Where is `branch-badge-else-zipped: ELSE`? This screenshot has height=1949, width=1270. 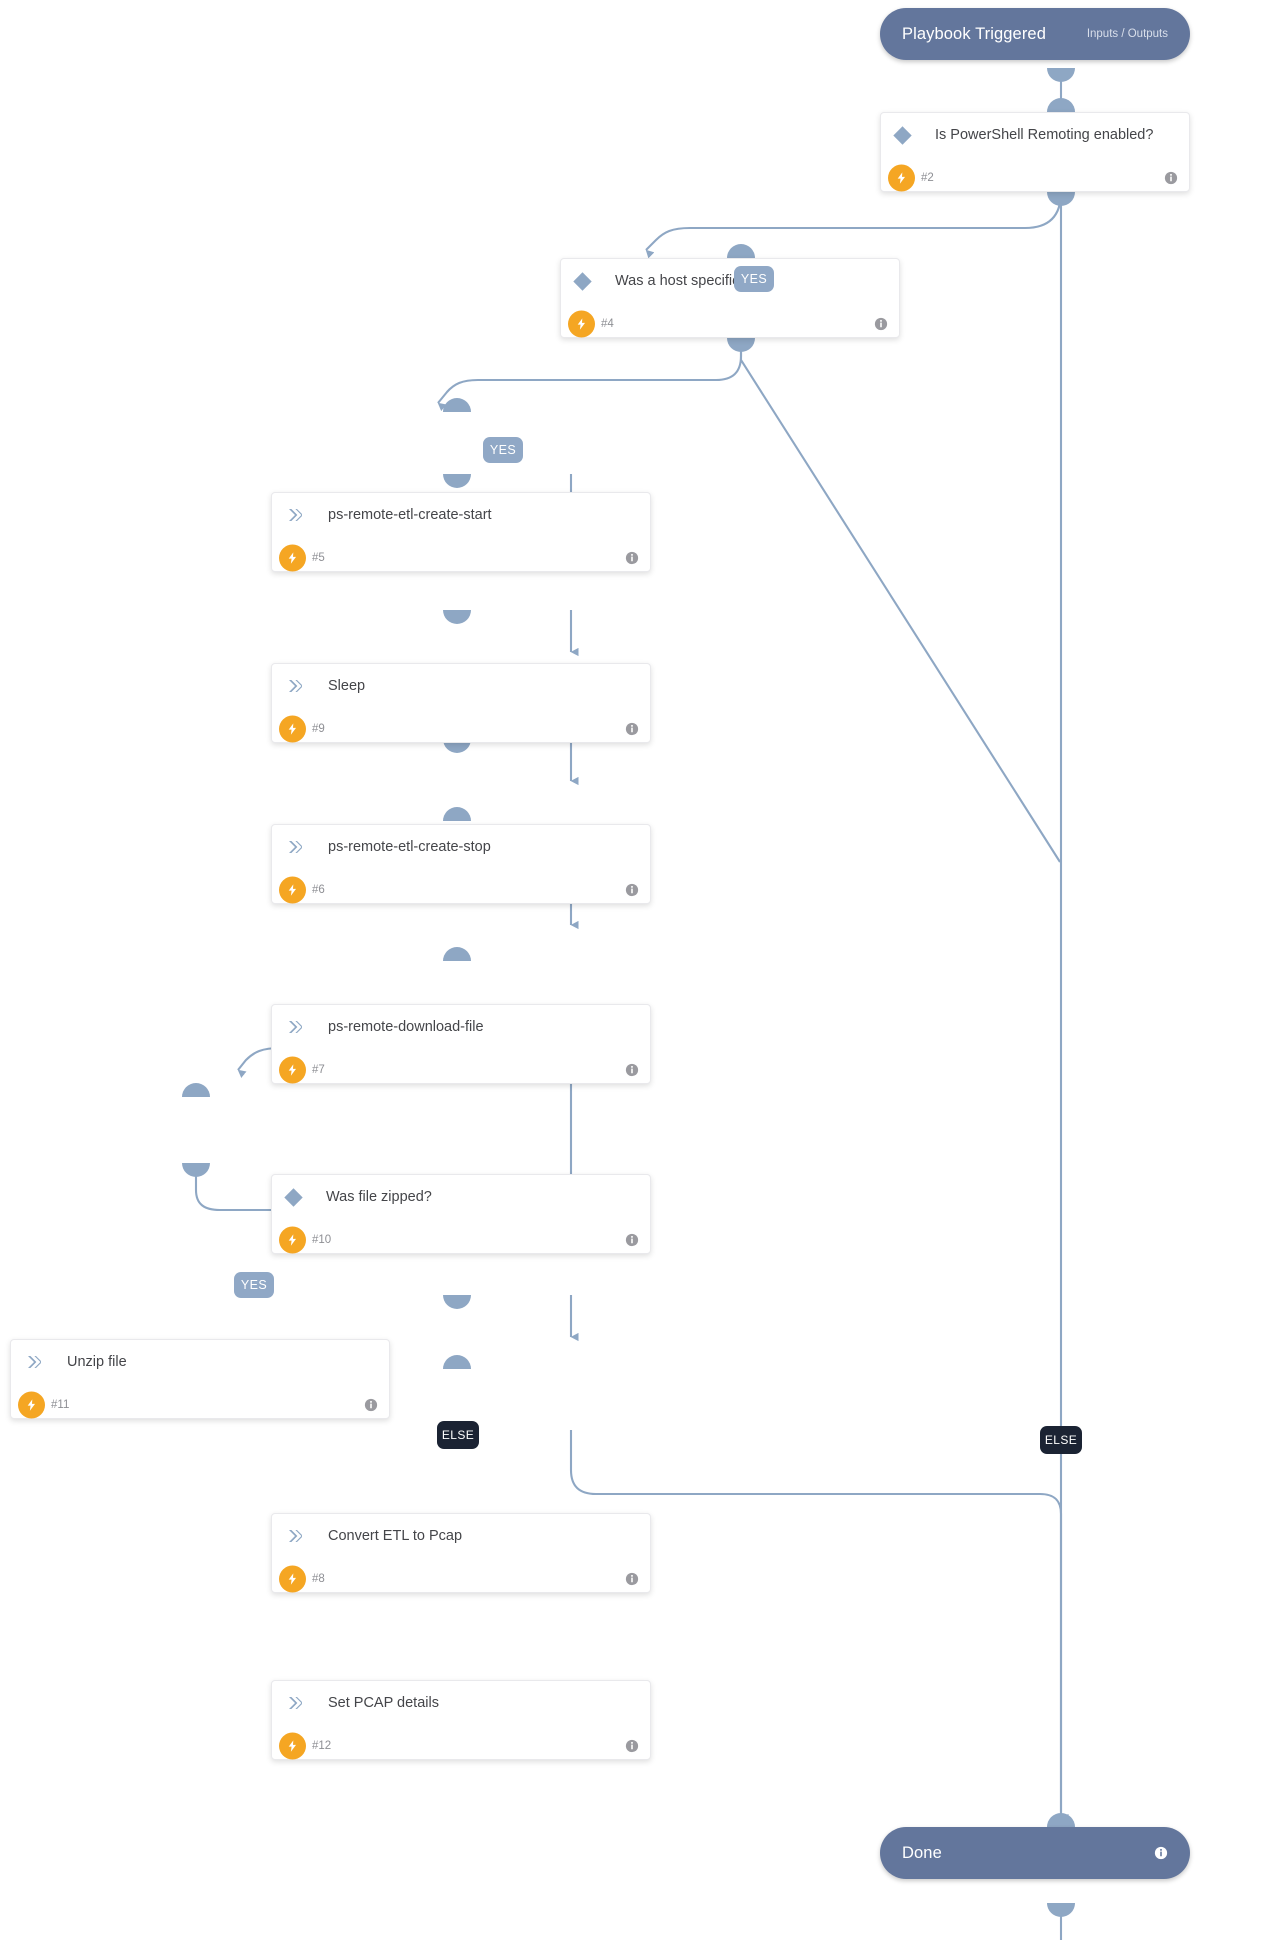
branch-badge-else-zipped: ELSE is located at coordinates (458, 1435).